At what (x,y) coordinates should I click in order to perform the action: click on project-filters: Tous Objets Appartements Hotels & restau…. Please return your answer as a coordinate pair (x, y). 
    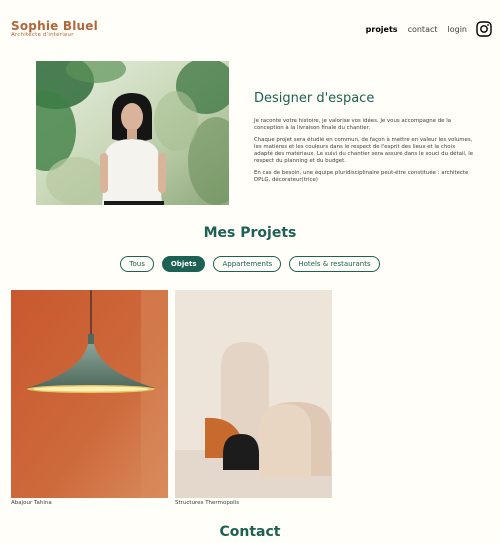
    Looking at the image, I should click on (250, 264).